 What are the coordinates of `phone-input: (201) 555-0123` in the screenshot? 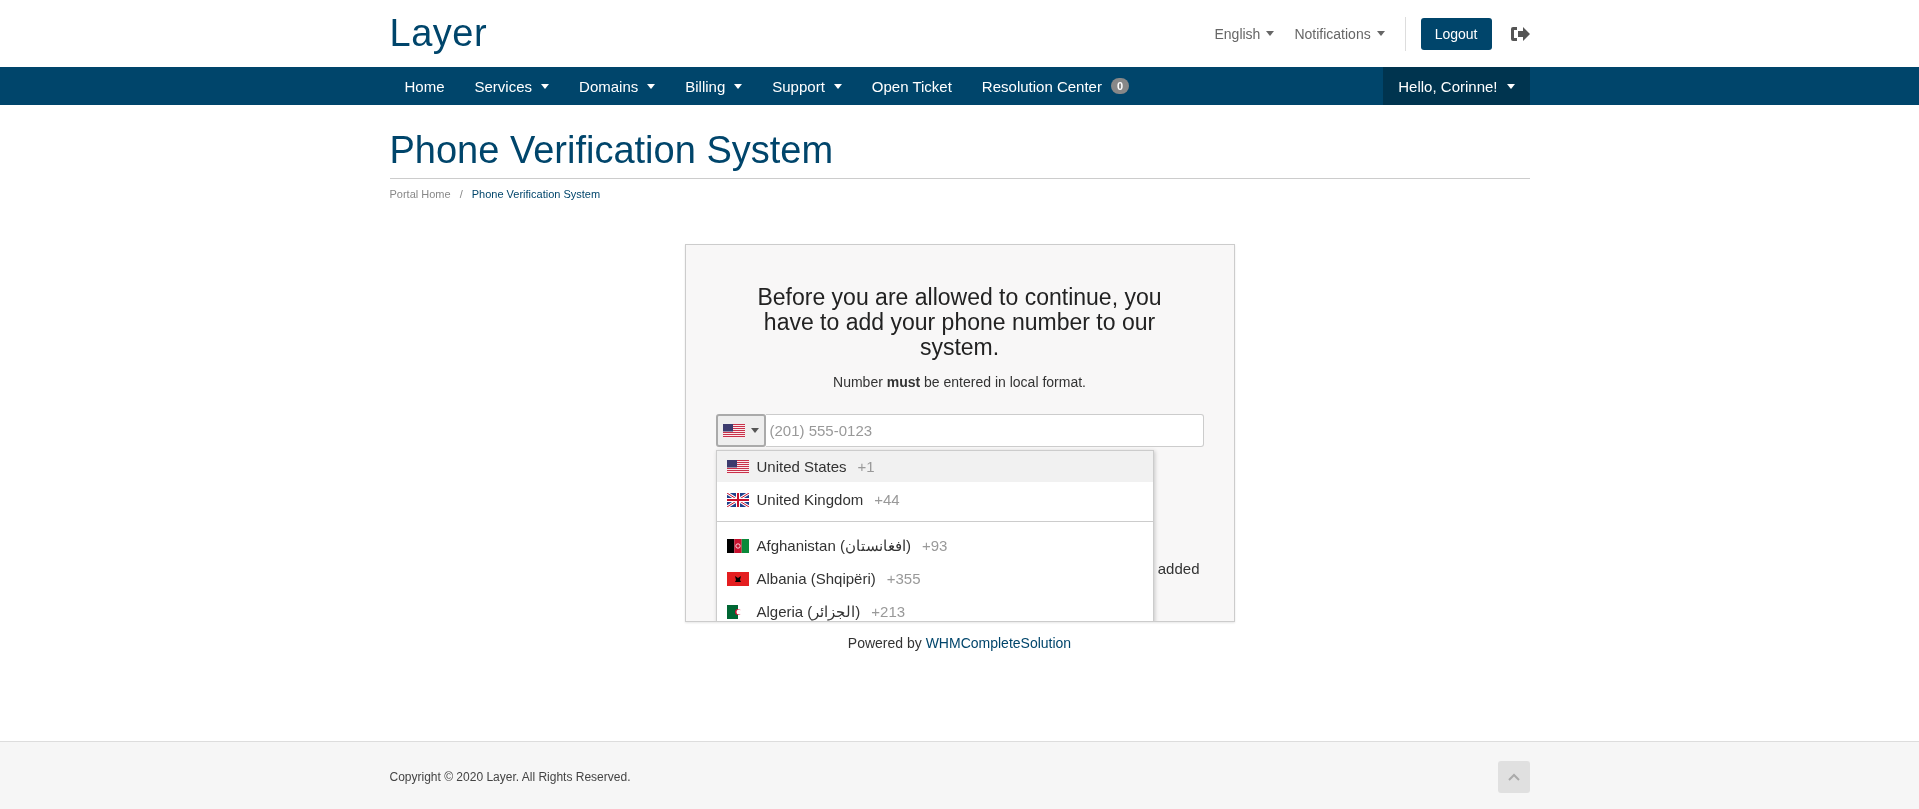 It's located at (984, 430).